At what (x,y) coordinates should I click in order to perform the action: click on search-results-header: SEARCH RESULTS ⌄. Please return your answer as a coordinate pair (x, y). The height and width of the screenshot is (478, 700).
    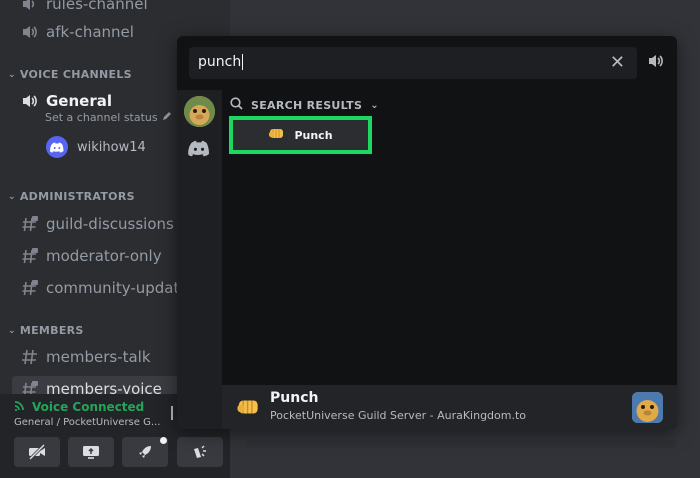
    Looking at the image, I should click on (304, 105).